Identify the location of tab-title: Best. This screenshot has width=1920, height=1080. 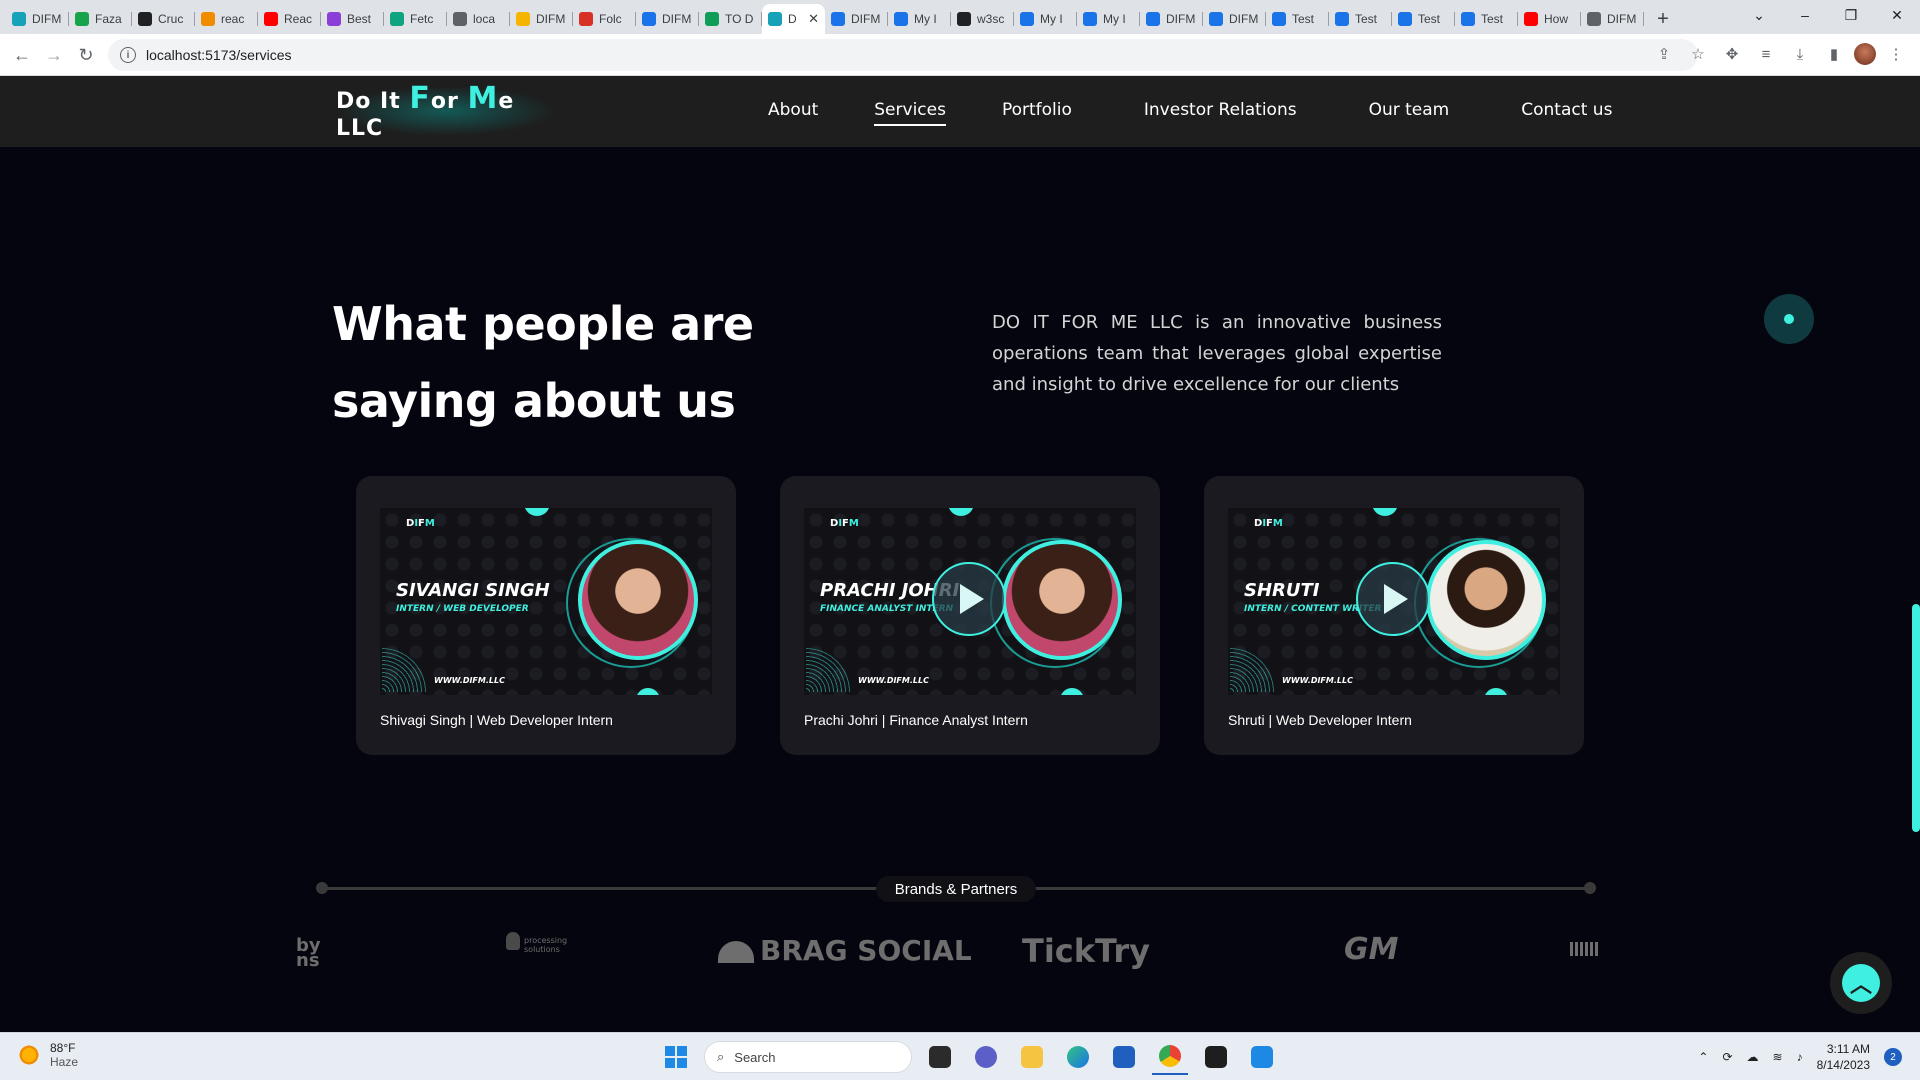
(359, 19).